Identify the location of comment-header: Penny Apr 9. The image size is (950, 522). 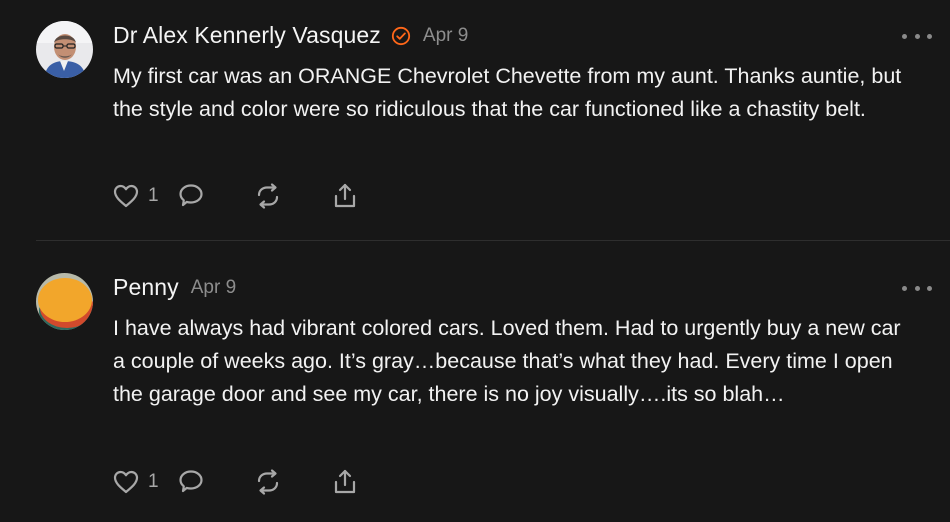
(174, 287).